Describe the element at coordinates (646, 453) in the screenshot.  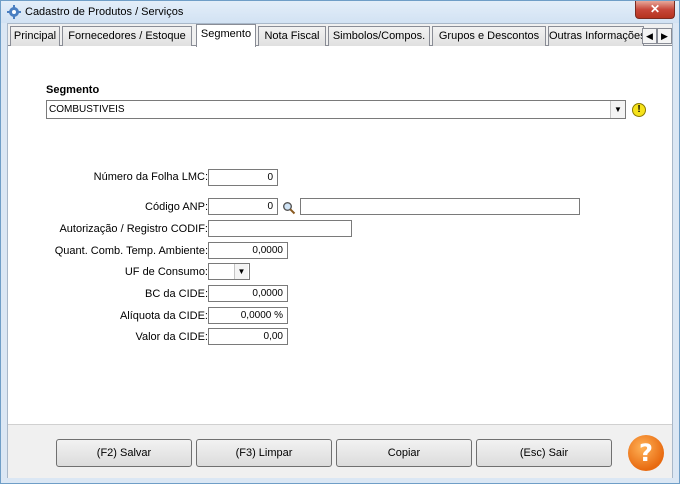
I see `help-icon: ?` at that location.